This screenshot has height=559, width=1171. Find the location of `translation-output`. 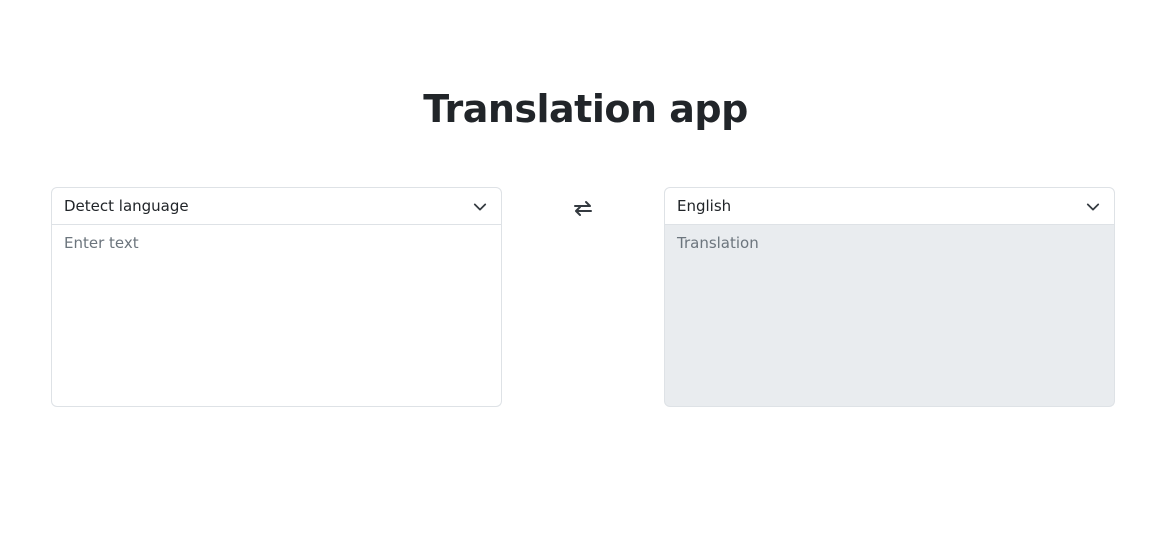

translation-output is located at coordinates (889, 316).